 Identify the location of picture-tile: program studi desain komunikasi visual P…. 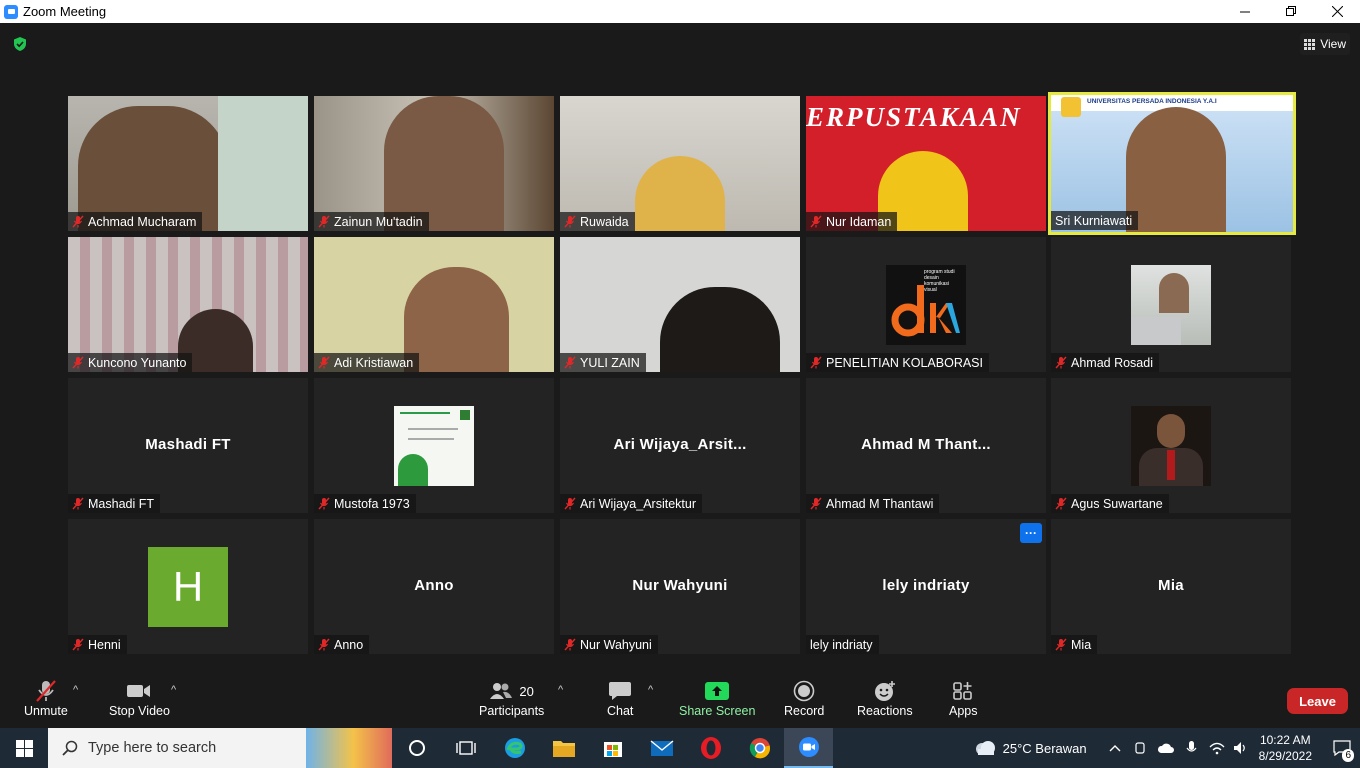
(926, 304).